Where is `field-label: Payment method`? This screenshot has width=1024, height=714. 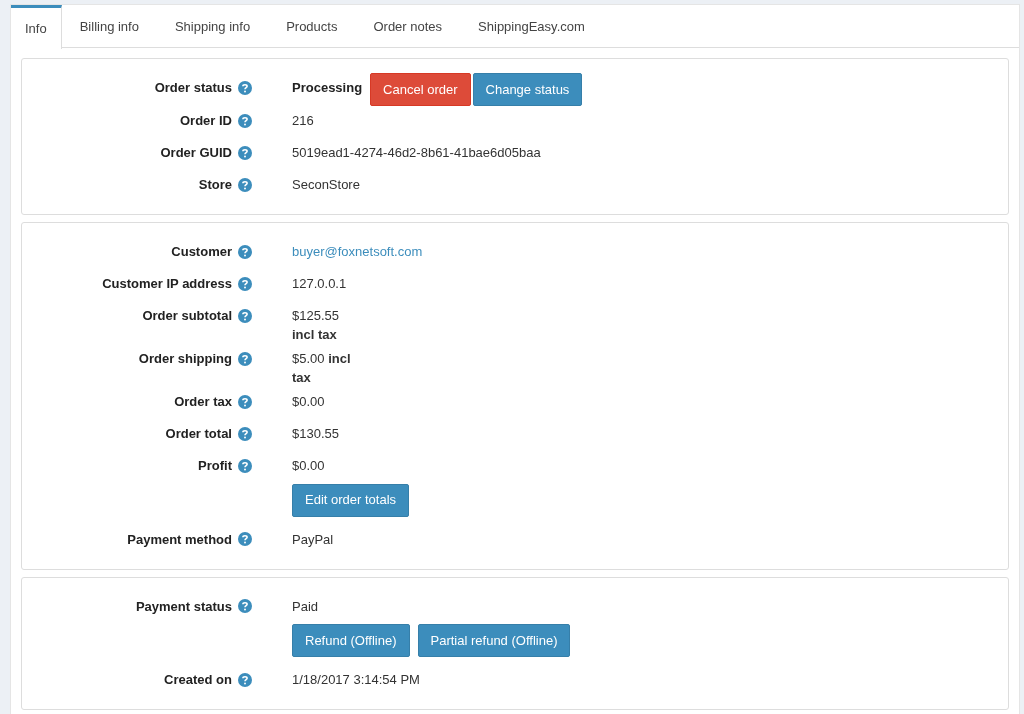 field-label: Payment method is located at coordinates (179, 539).